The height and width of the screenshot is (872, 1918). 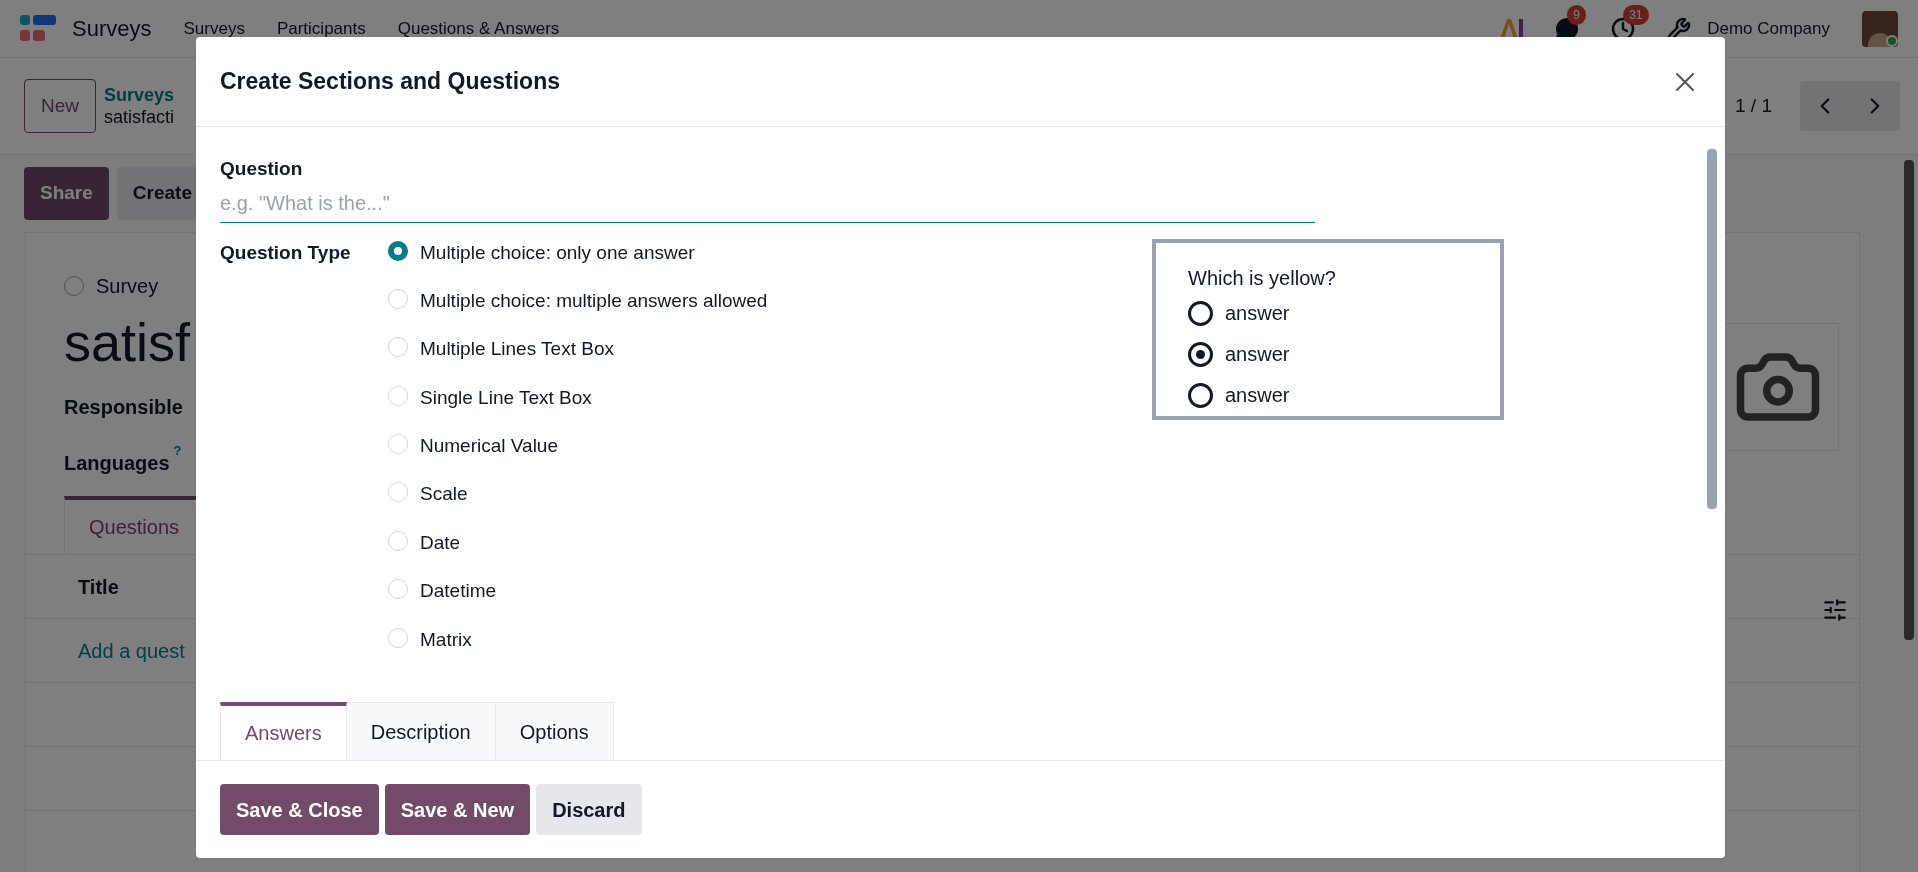 What do you see at coordinates (1636, 14) in the screenshot?
I see `count-badge: 31` at bounding box center [1636, 14].